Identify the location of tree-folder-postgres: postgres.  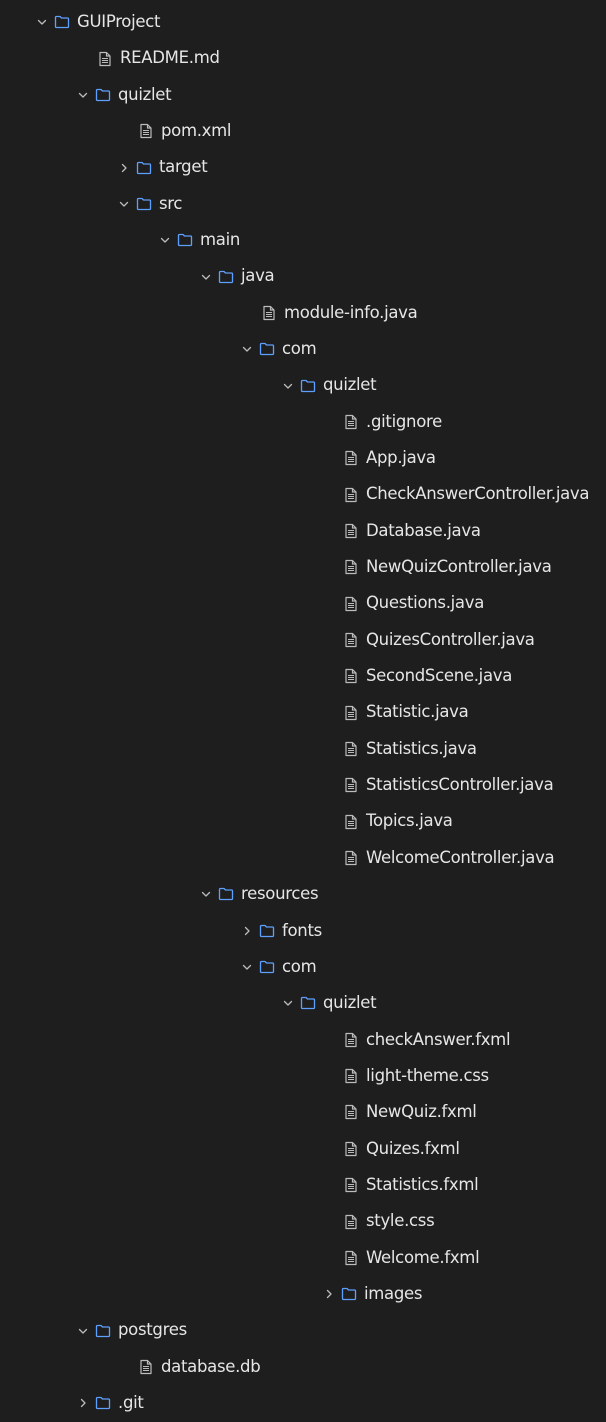
(303, 1330).